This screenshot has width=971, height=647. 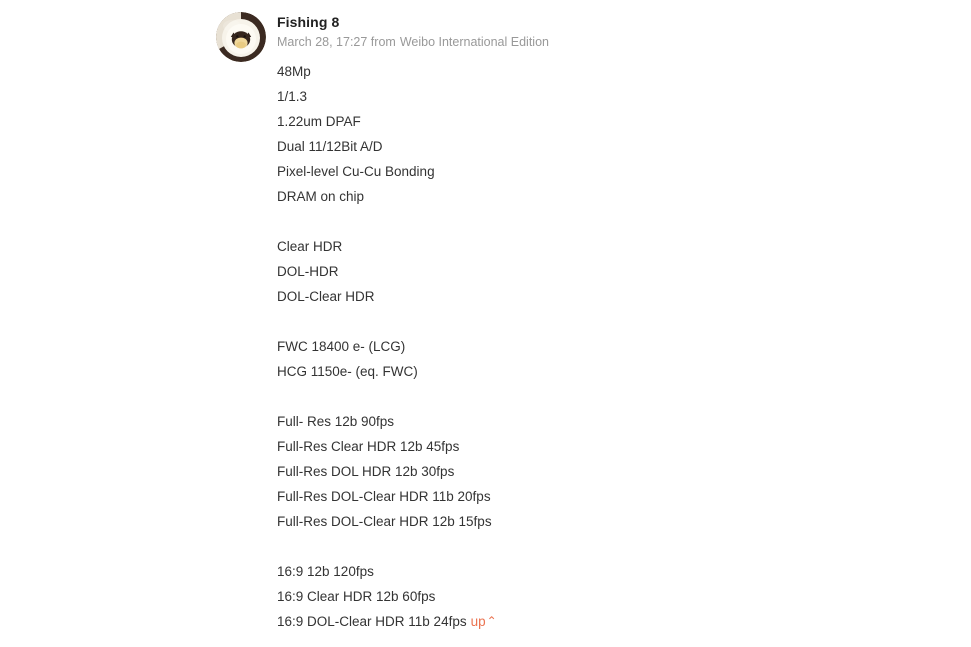 I want to click on content-line: DRAM on chip, so click(x=566, y=196).